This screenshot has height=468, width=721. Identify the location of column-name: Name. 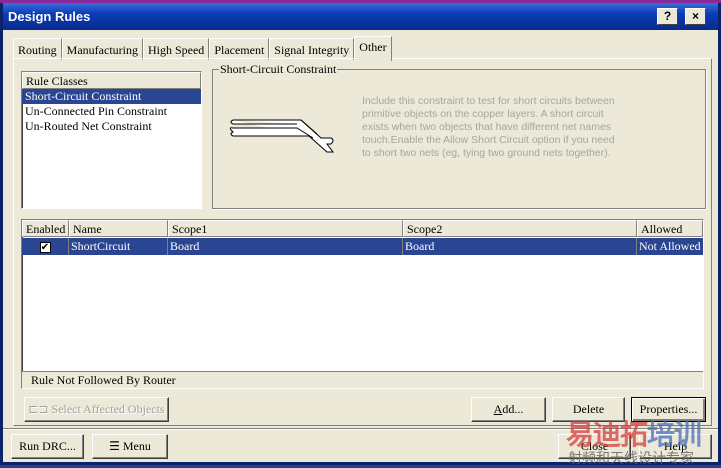
(118, 228).